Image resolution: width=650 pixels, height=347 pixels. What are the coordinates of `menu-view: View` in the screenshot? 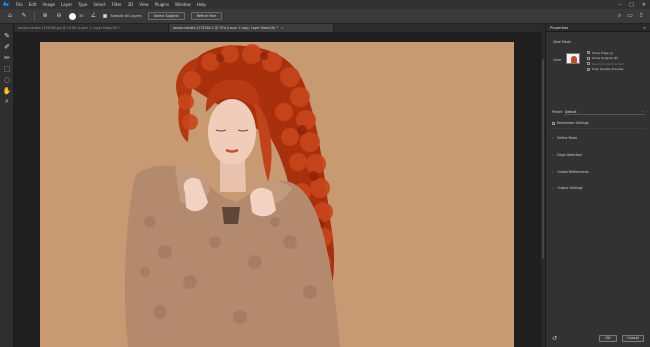 It's located at (144, 4).